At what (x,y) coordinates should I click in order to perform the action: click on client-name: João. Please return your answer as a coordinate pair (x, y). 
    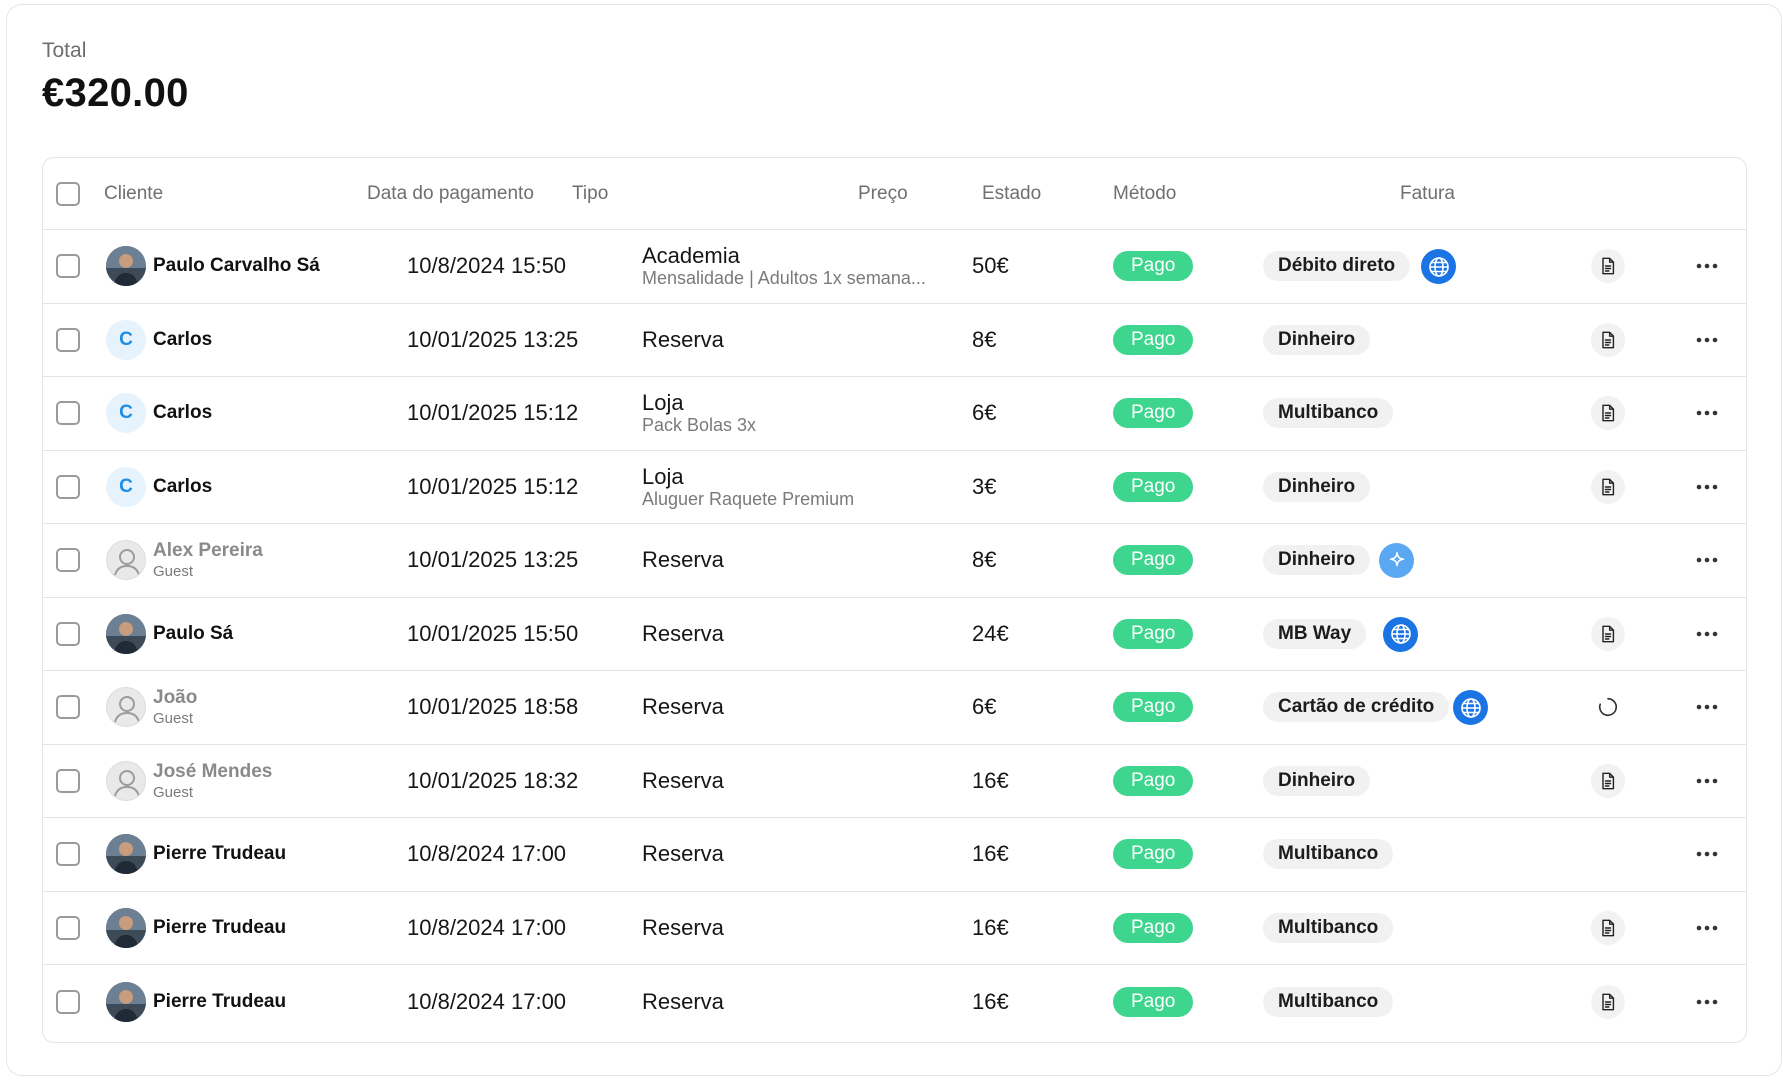
    Looking at the image, I should click on (175, 698).